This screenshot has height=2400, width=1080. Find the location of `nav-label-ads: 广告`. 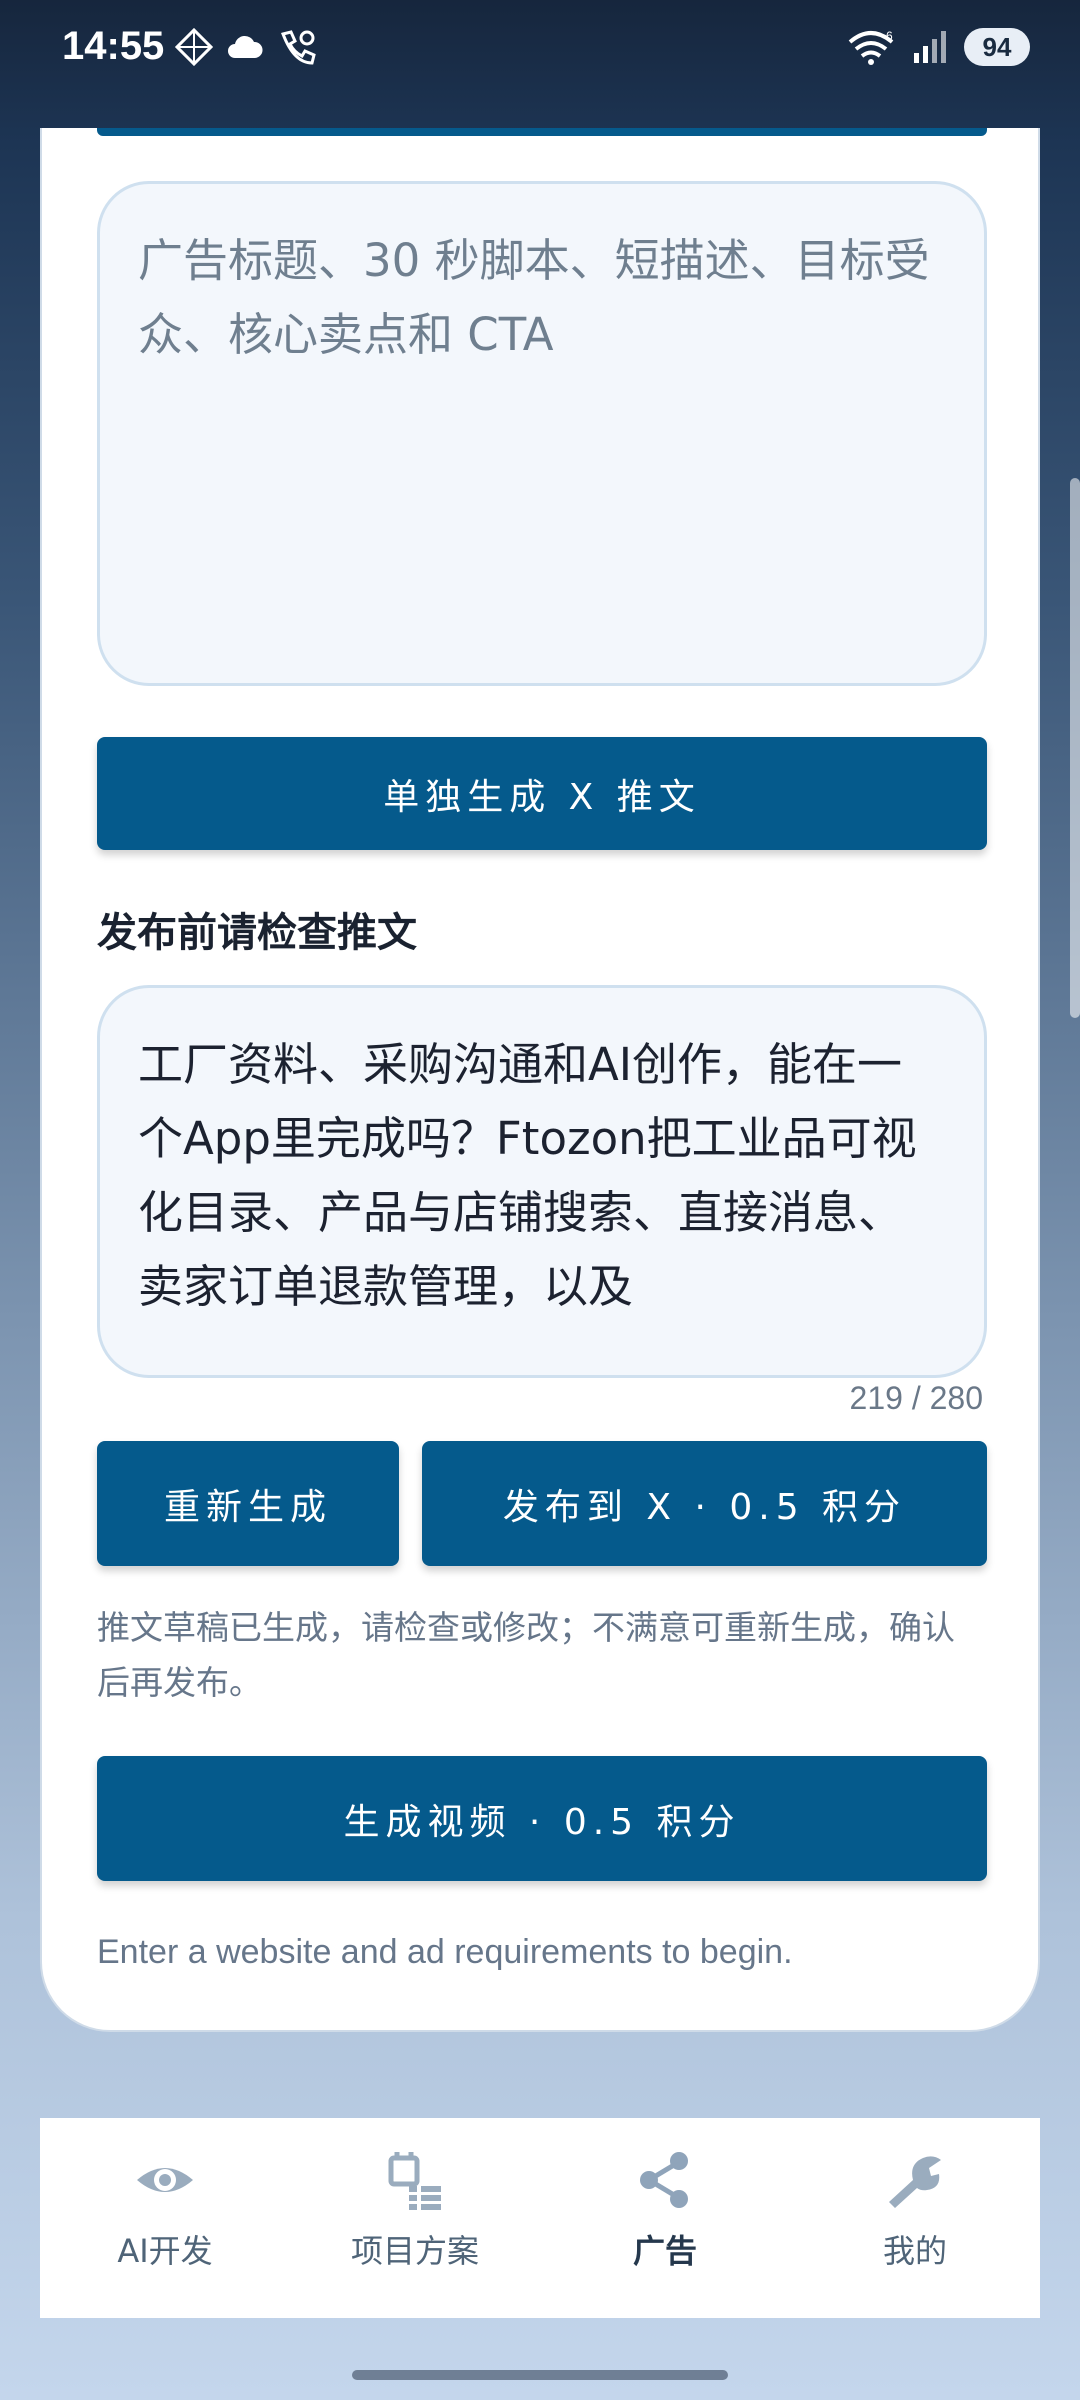

nav-label-ads: 广告 is located at coordinates (664, 2251).